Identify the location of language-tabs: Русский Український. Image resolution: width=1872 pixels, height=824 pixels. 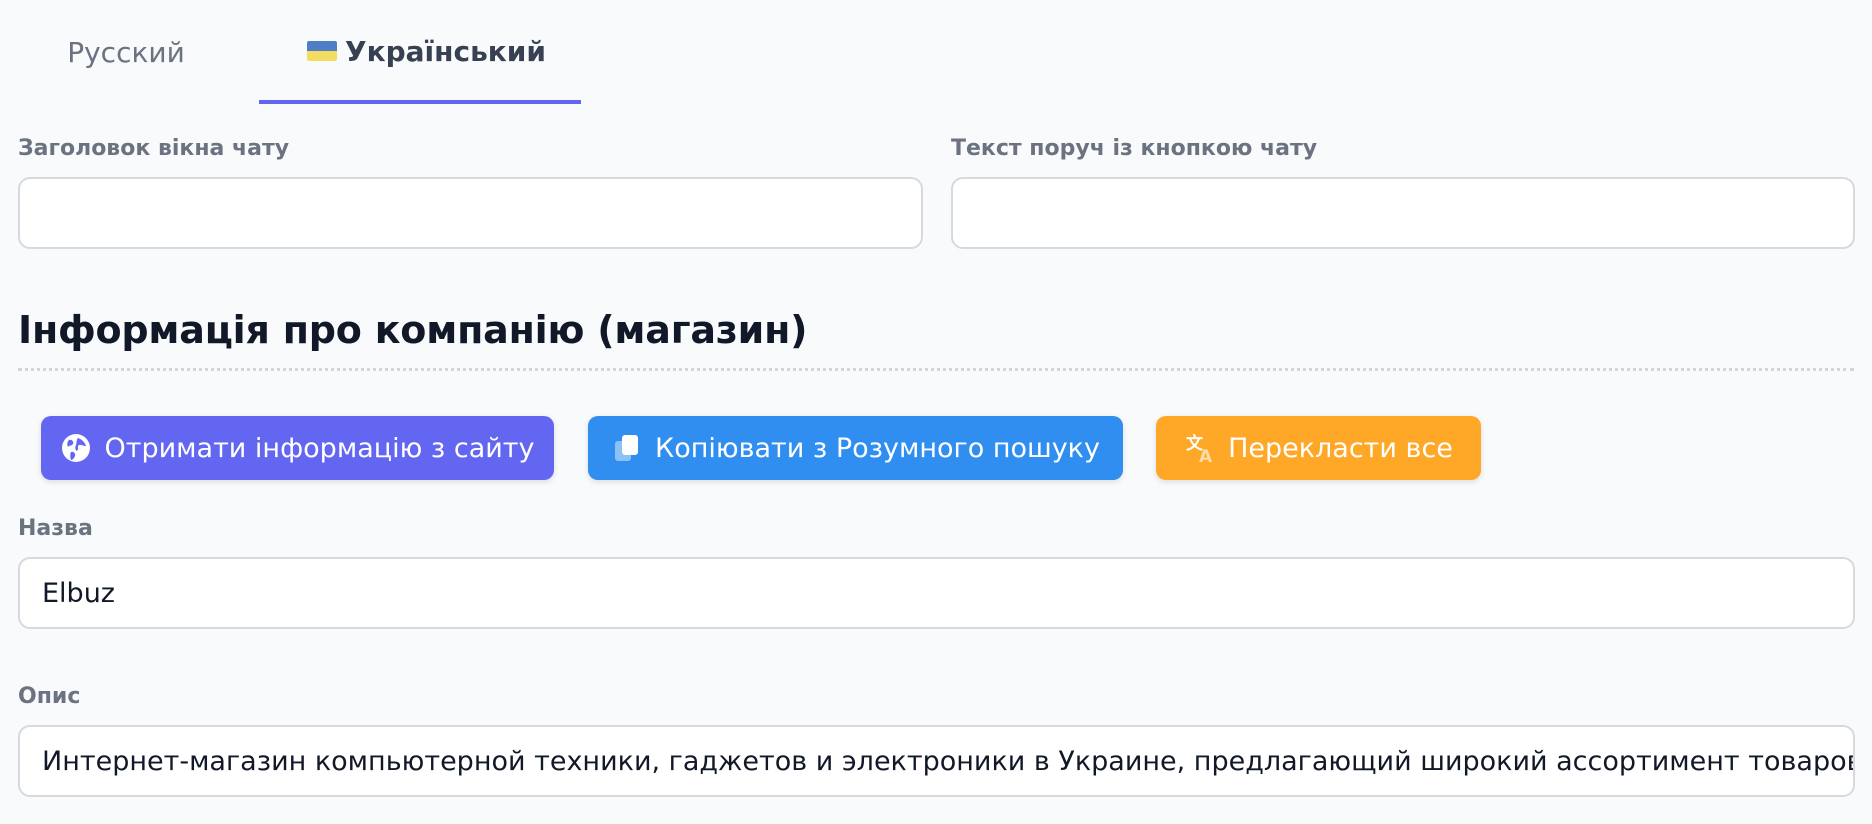
(350, 52).